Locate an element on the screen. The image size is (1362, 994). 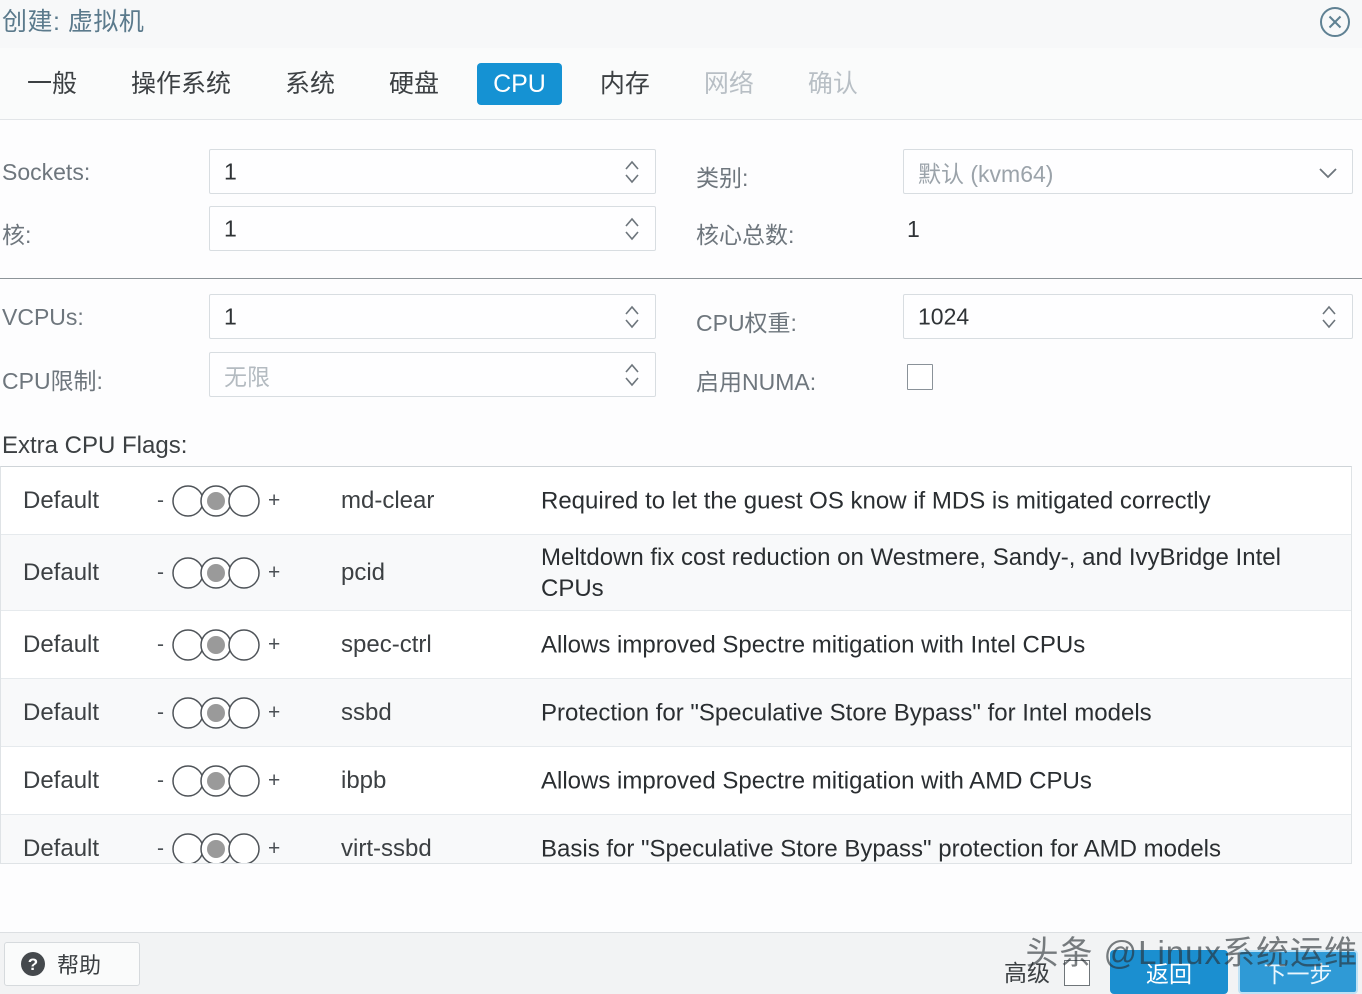
flag-name: ssbd is located at coordinates (366, 712).